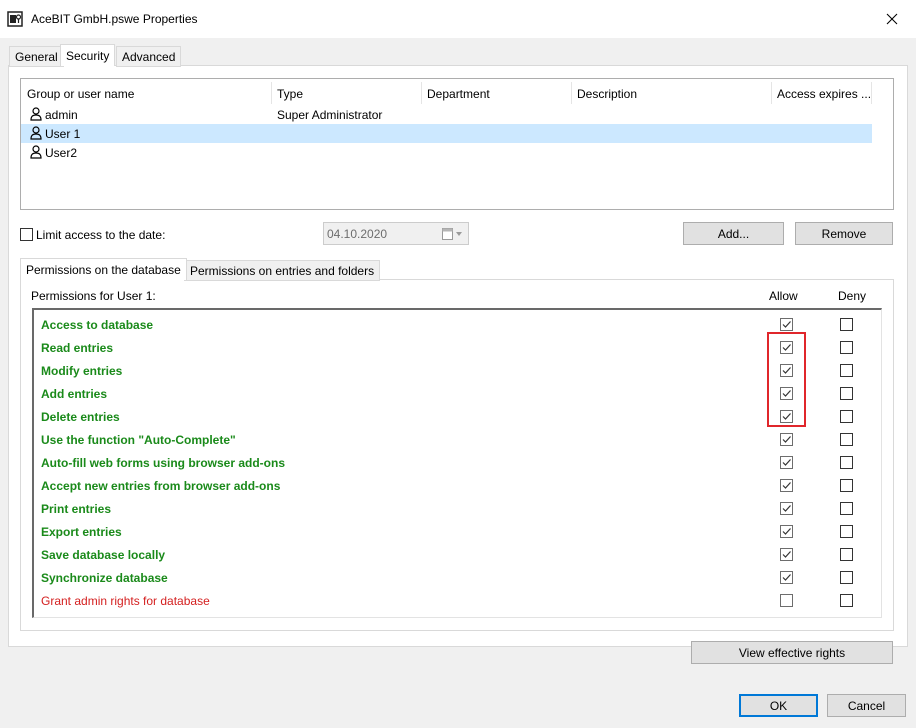 Image resolution: width=916 pixels, height=728 pixels. I want to click on permission-label: Use the function "Auto-Complete", so click(138, 440).